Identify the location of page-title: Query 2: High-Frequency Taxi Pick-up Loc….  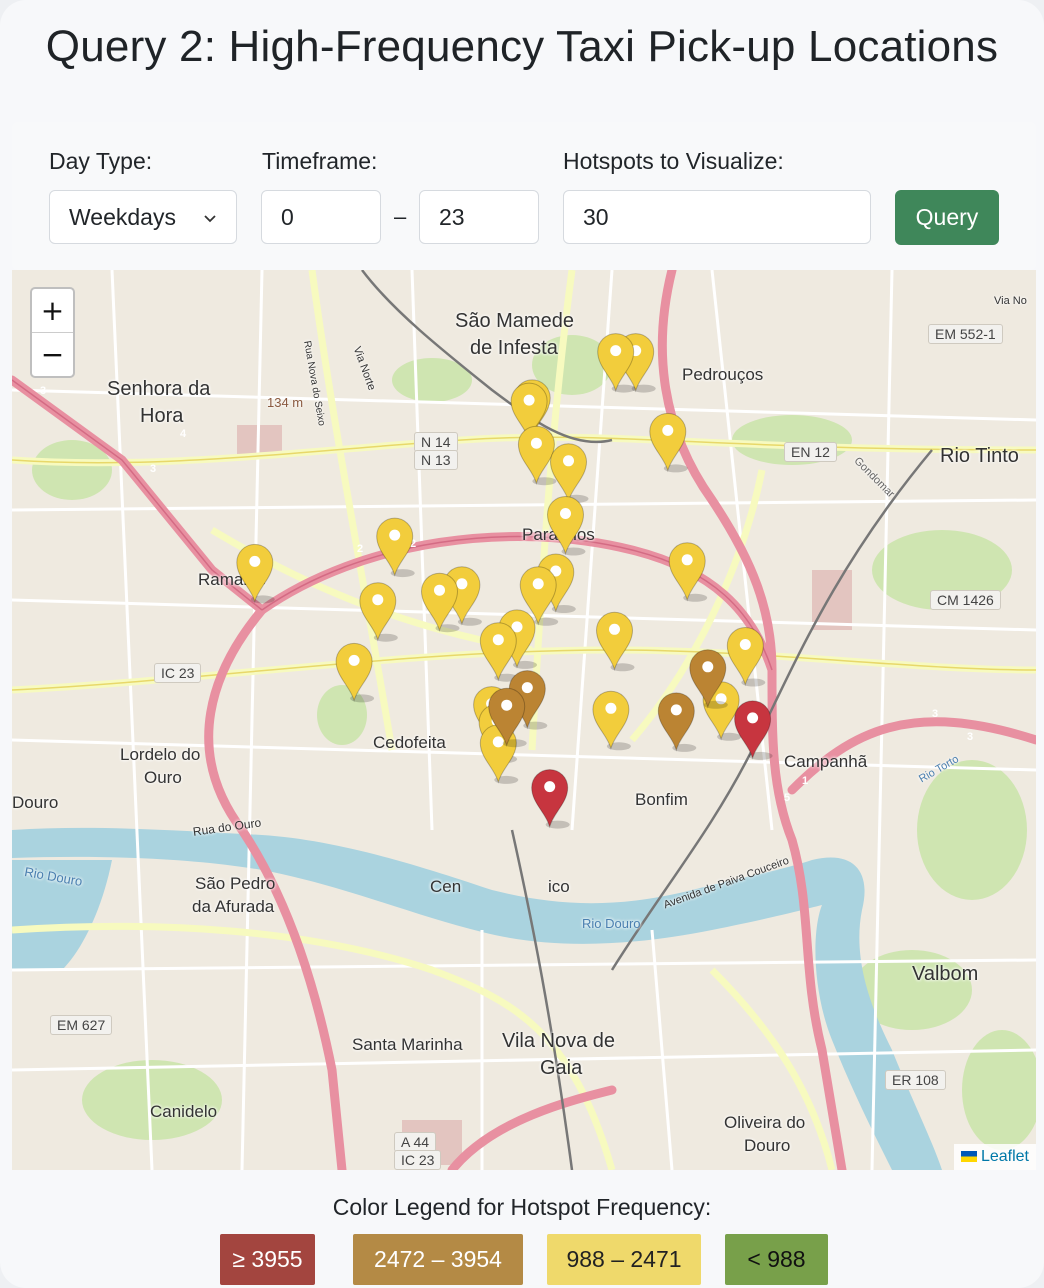
(522, 46).